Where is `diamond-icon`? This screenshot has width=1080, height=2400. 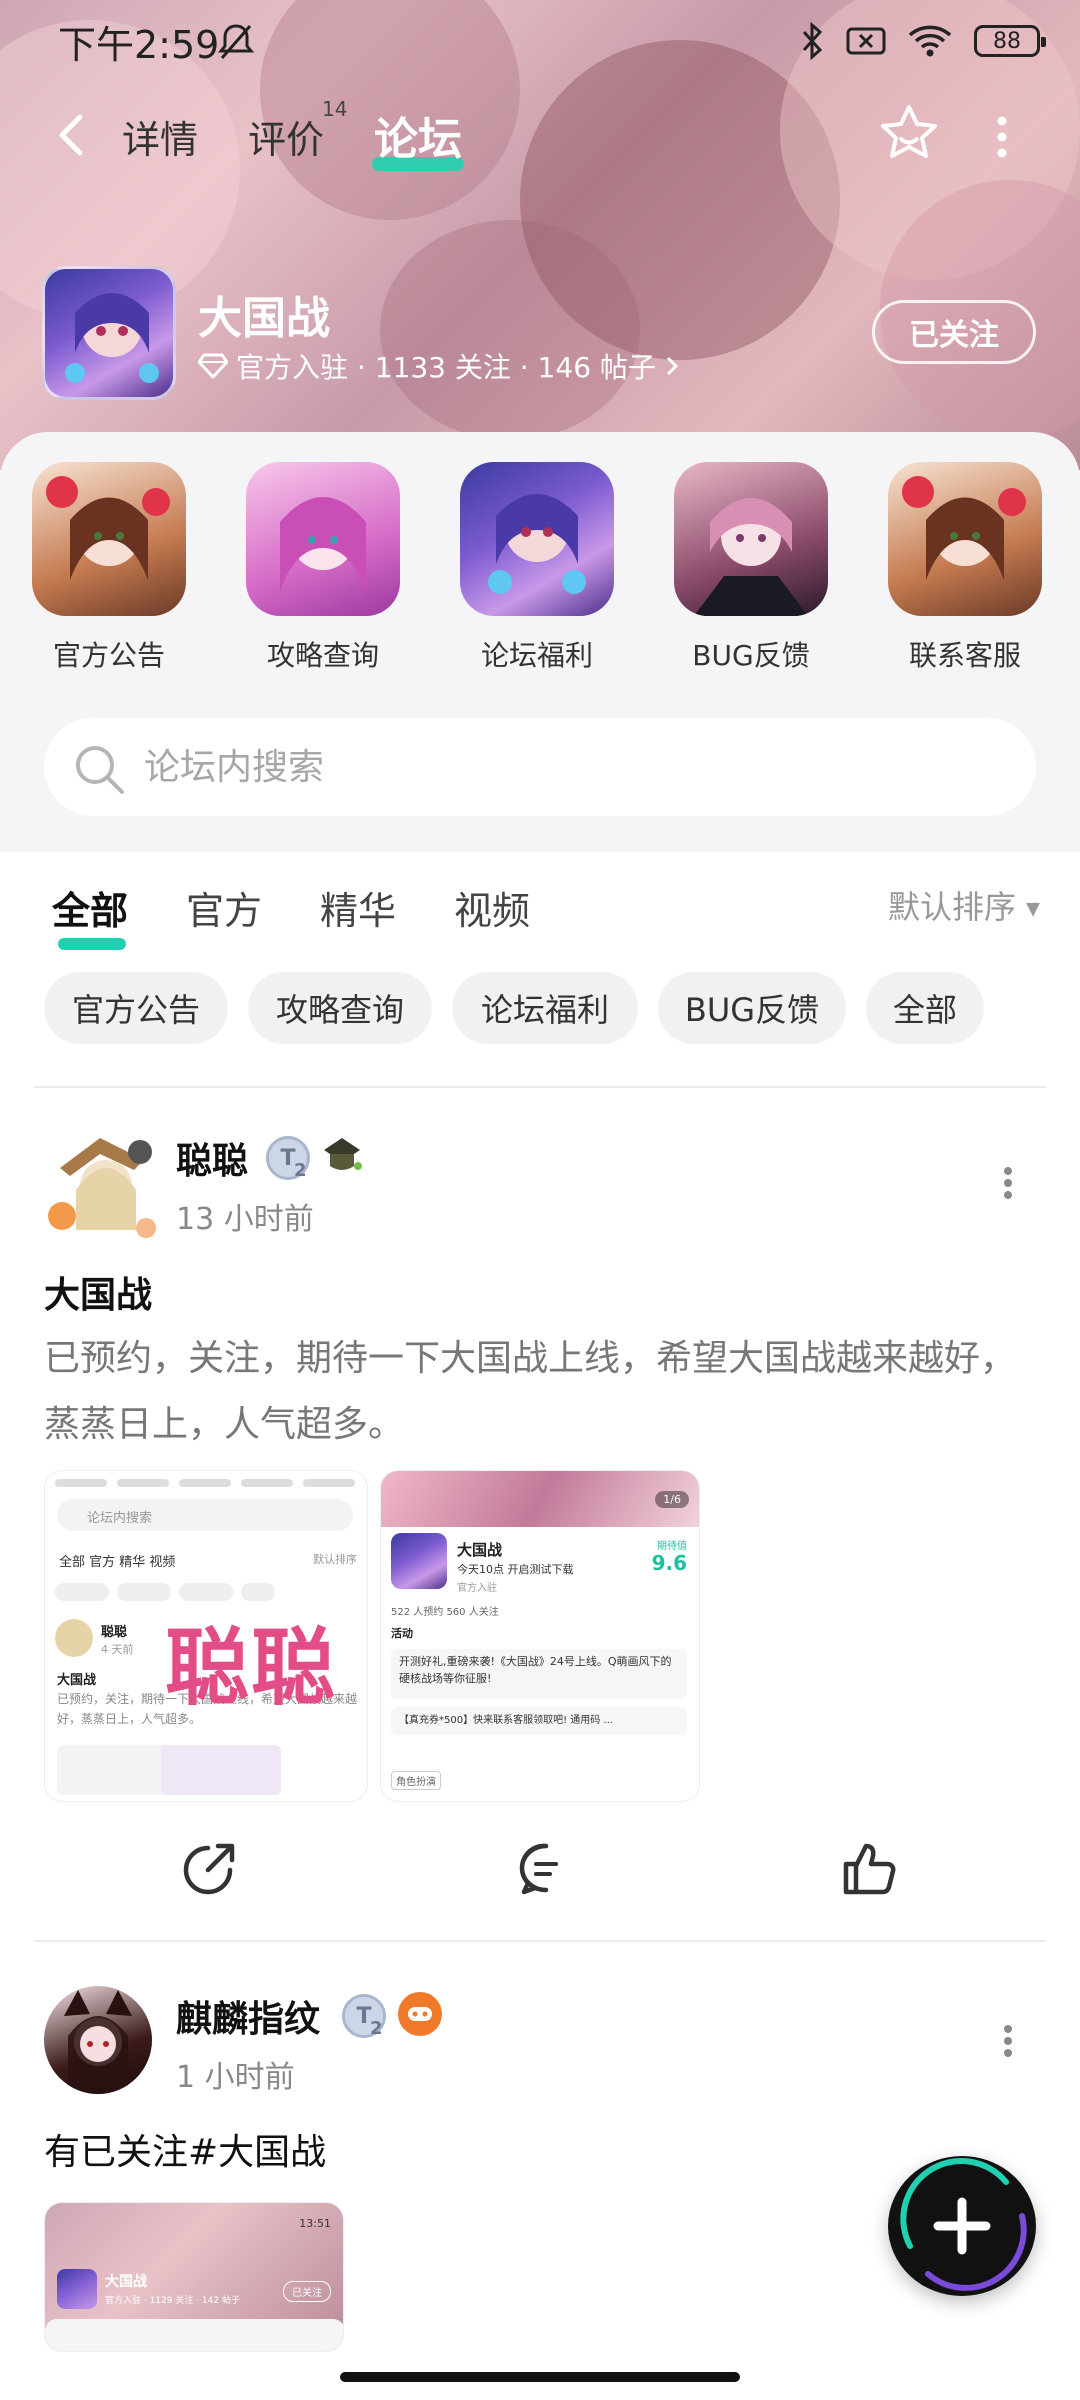 diamond-icon is located at coordinates (213, 366).